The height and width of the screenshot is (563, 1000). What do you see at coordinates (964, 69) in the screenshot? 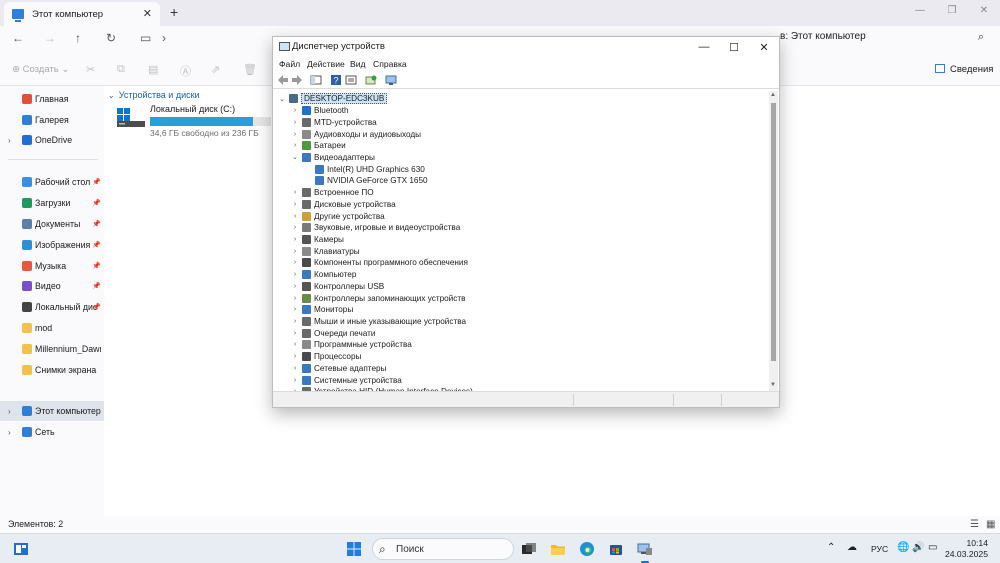
I see `details-button: Сведения` at bounding box center [964, 69].